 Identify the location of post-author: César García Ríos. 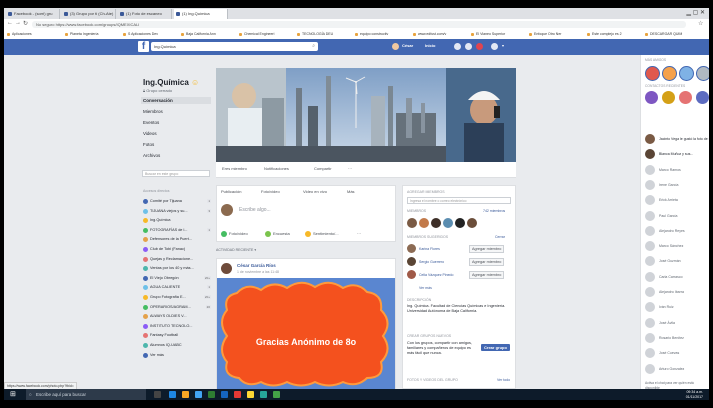
(256, 265).